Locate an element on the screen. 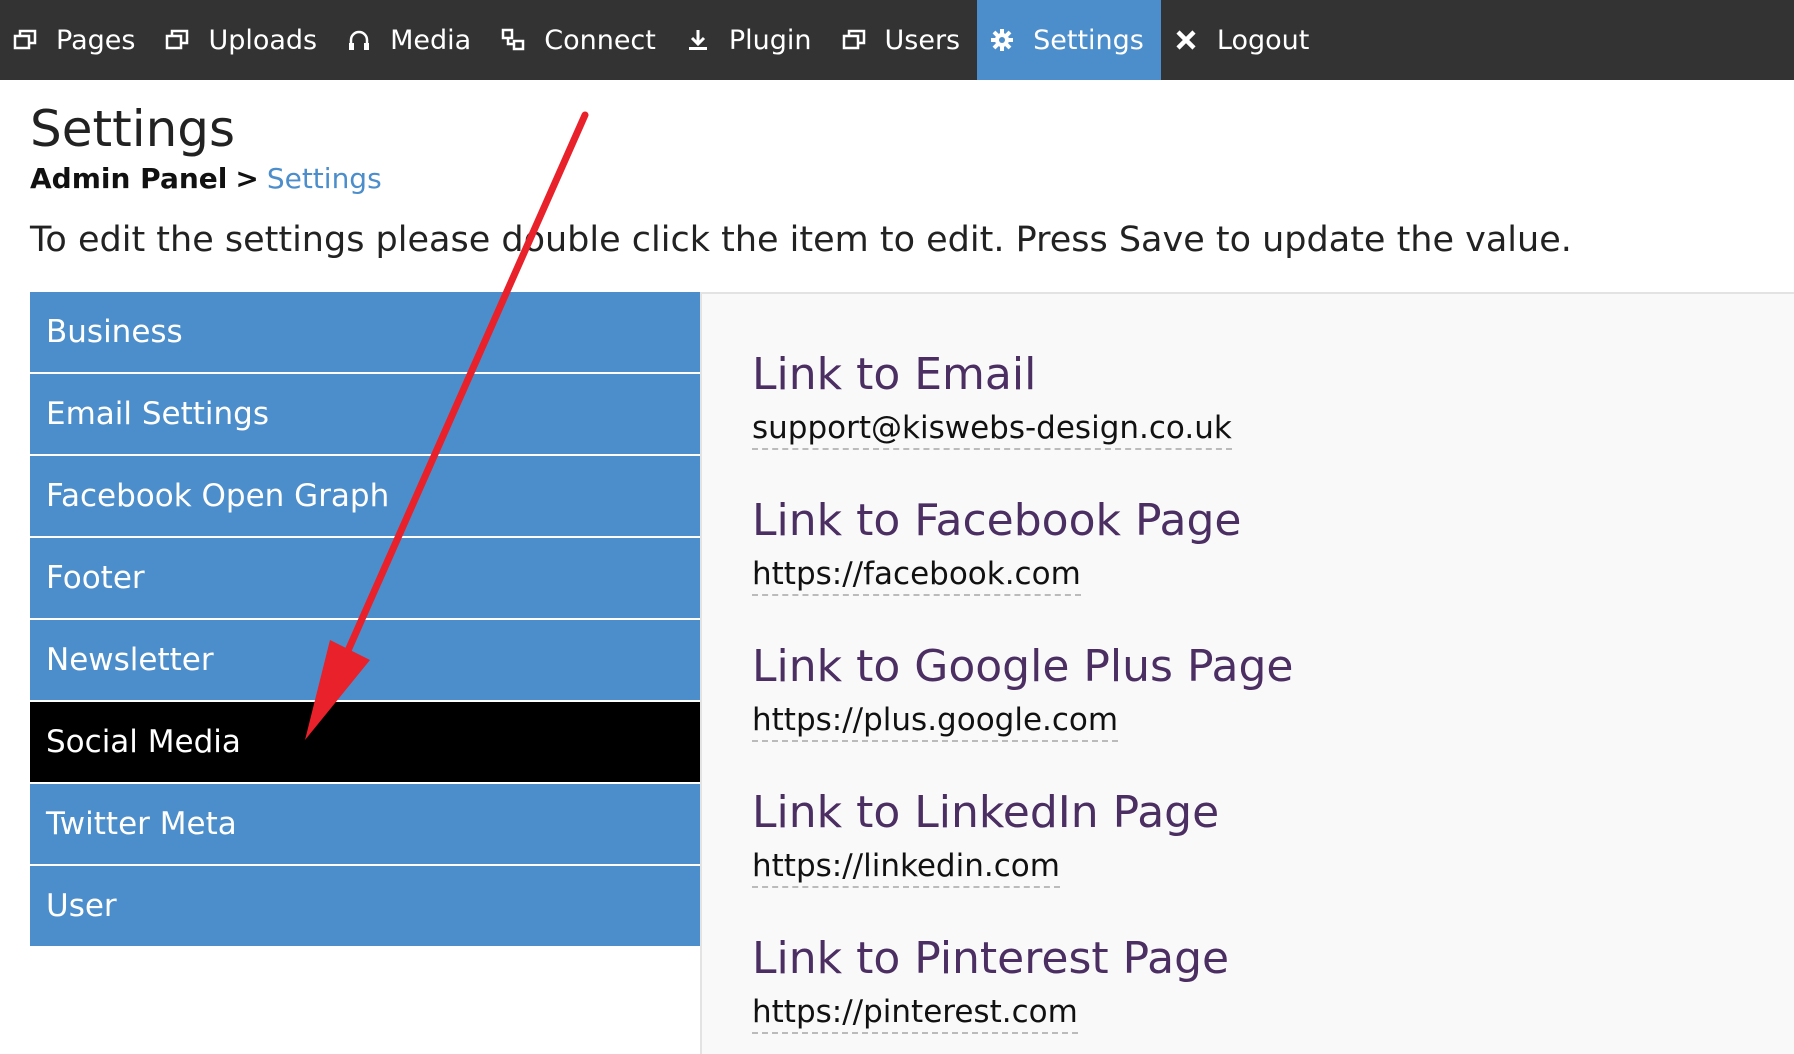 The height and width of the screenshot is (1054, 1794). setting-label: Link to LinkedIn Page is located at coordinates (986, 812).